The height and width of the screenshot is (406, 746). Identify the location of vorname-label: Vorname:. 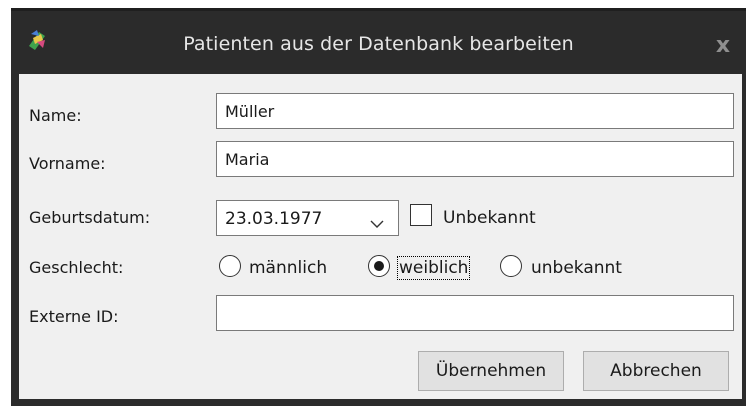
(67, 163).